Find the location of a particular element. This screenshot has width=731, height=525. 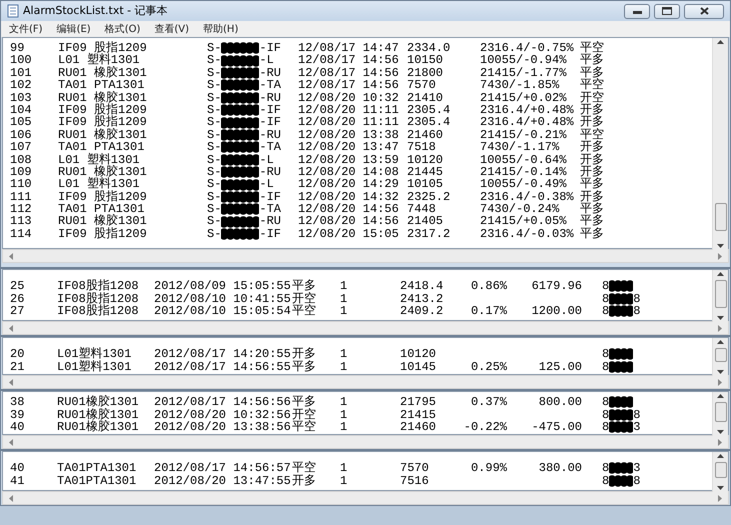

row-number: 102 is located at coordinates (21, 85).